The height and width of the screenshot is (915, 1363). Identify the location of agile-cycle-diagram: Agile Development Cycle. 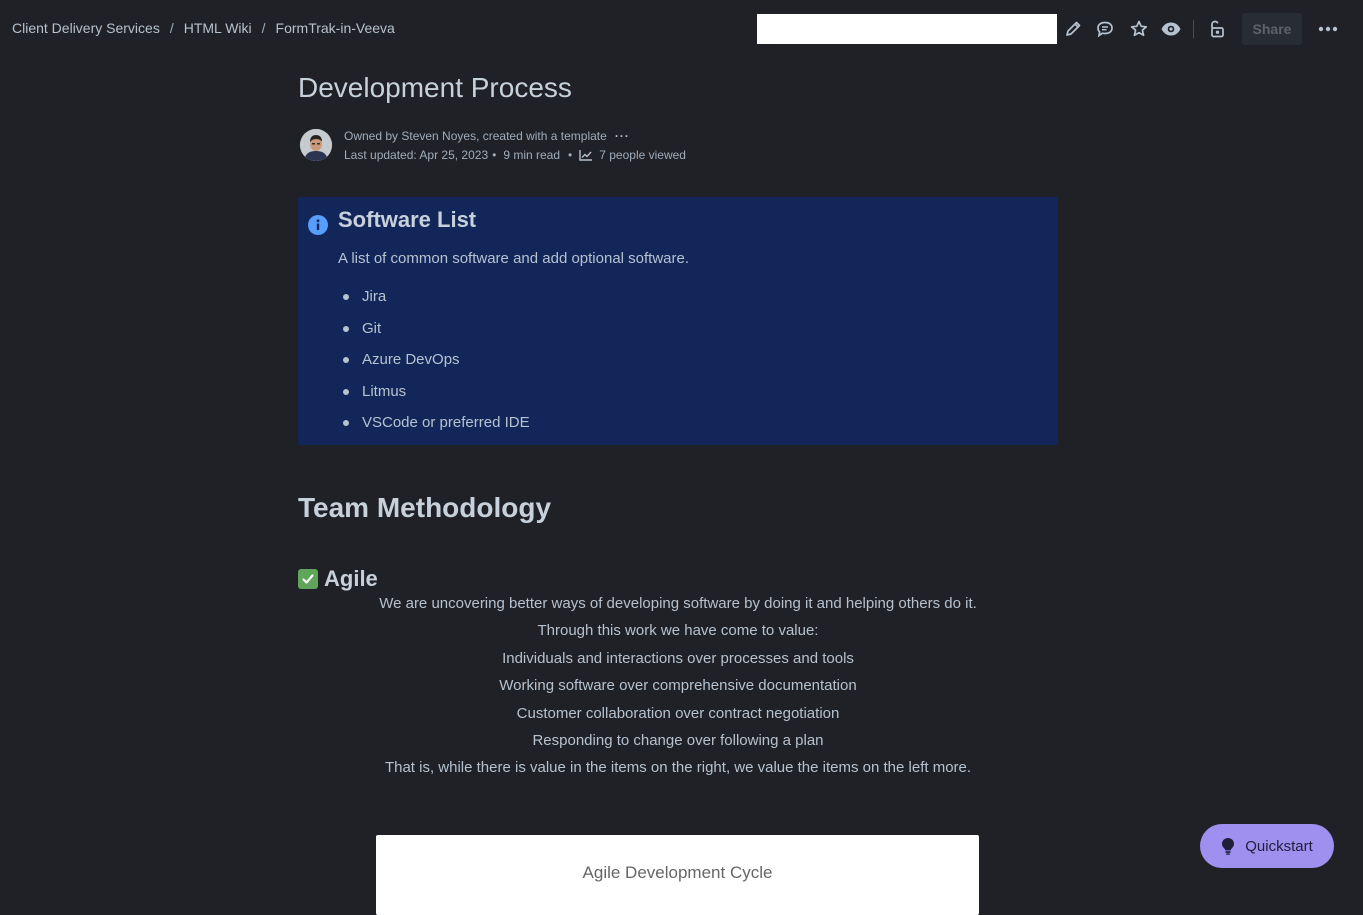
(677, 875).